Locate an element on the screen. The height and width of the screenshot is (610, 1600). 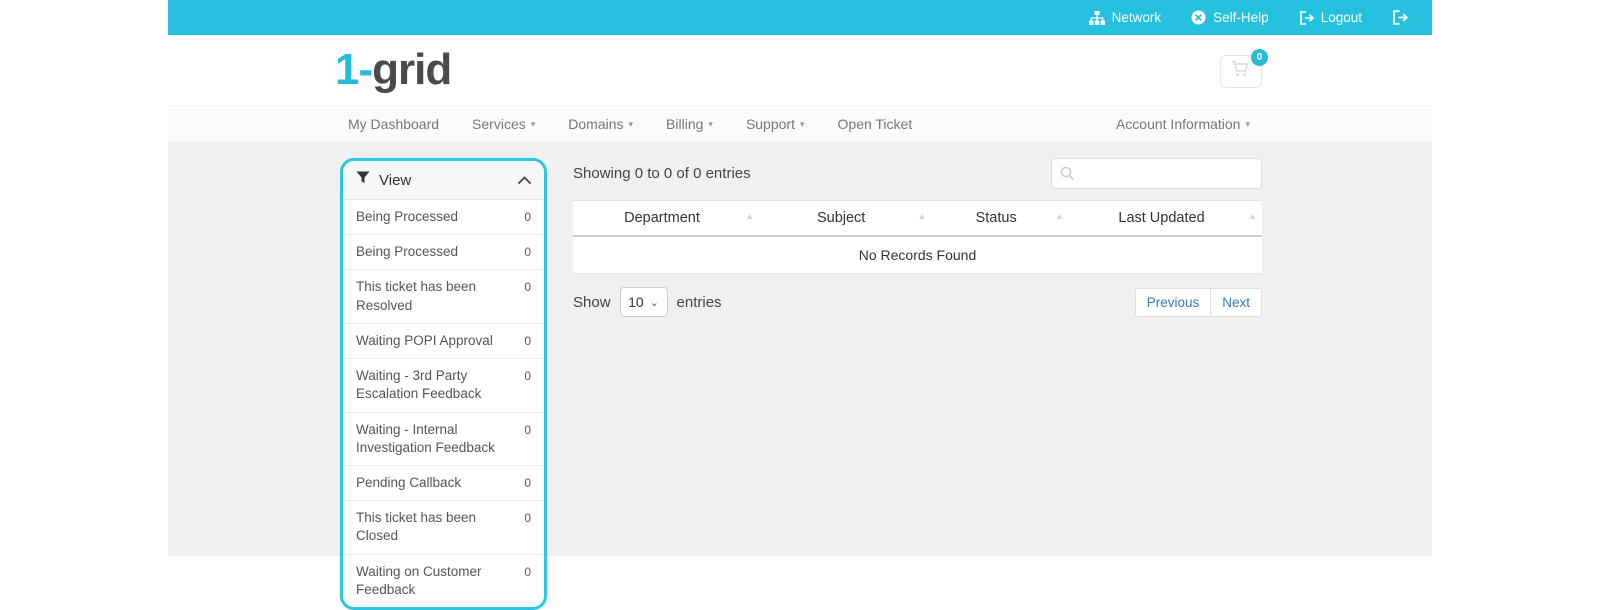
entries-label: entries is located at coordinates (699, 302).